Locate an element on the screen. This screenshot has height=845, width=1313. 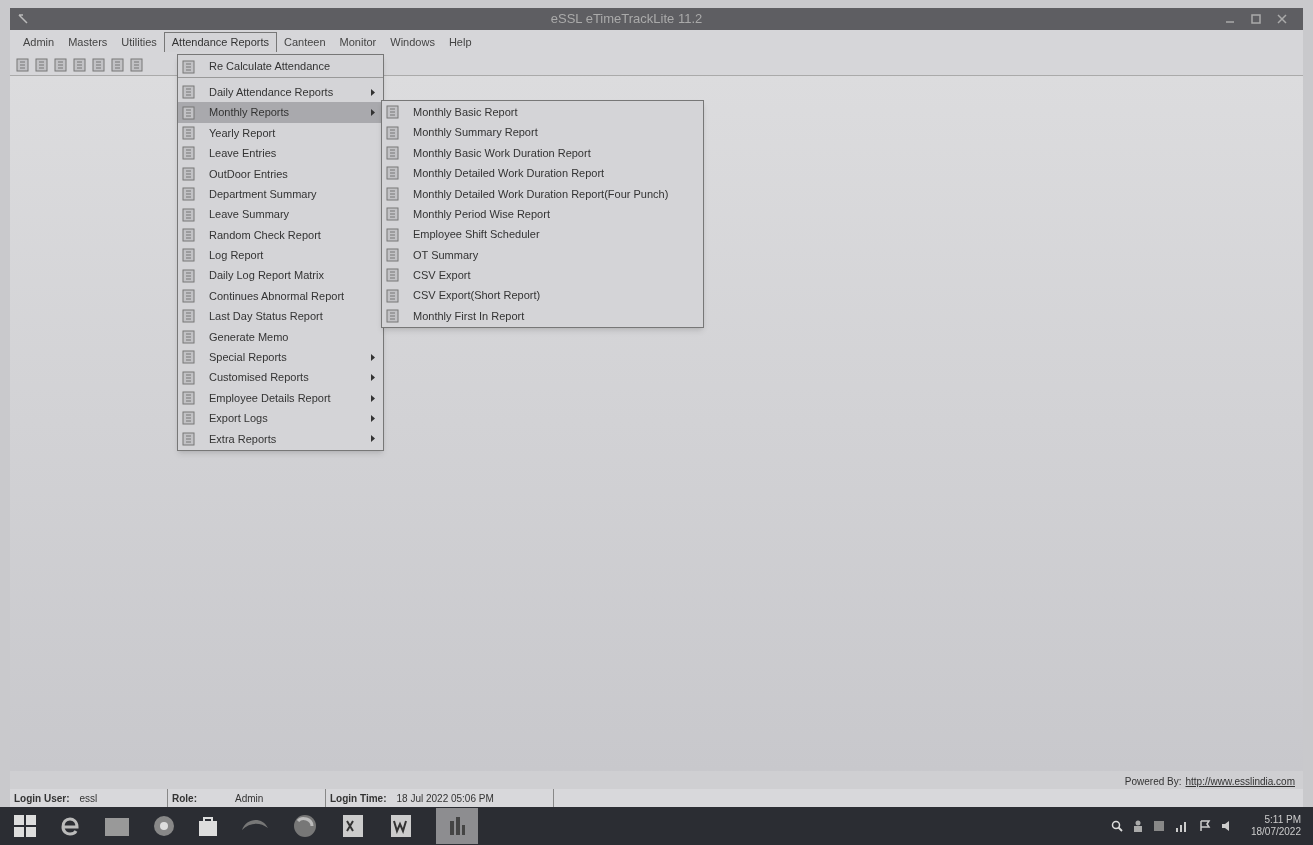
menu-item: Canteen is located at coordinates (305, 42).